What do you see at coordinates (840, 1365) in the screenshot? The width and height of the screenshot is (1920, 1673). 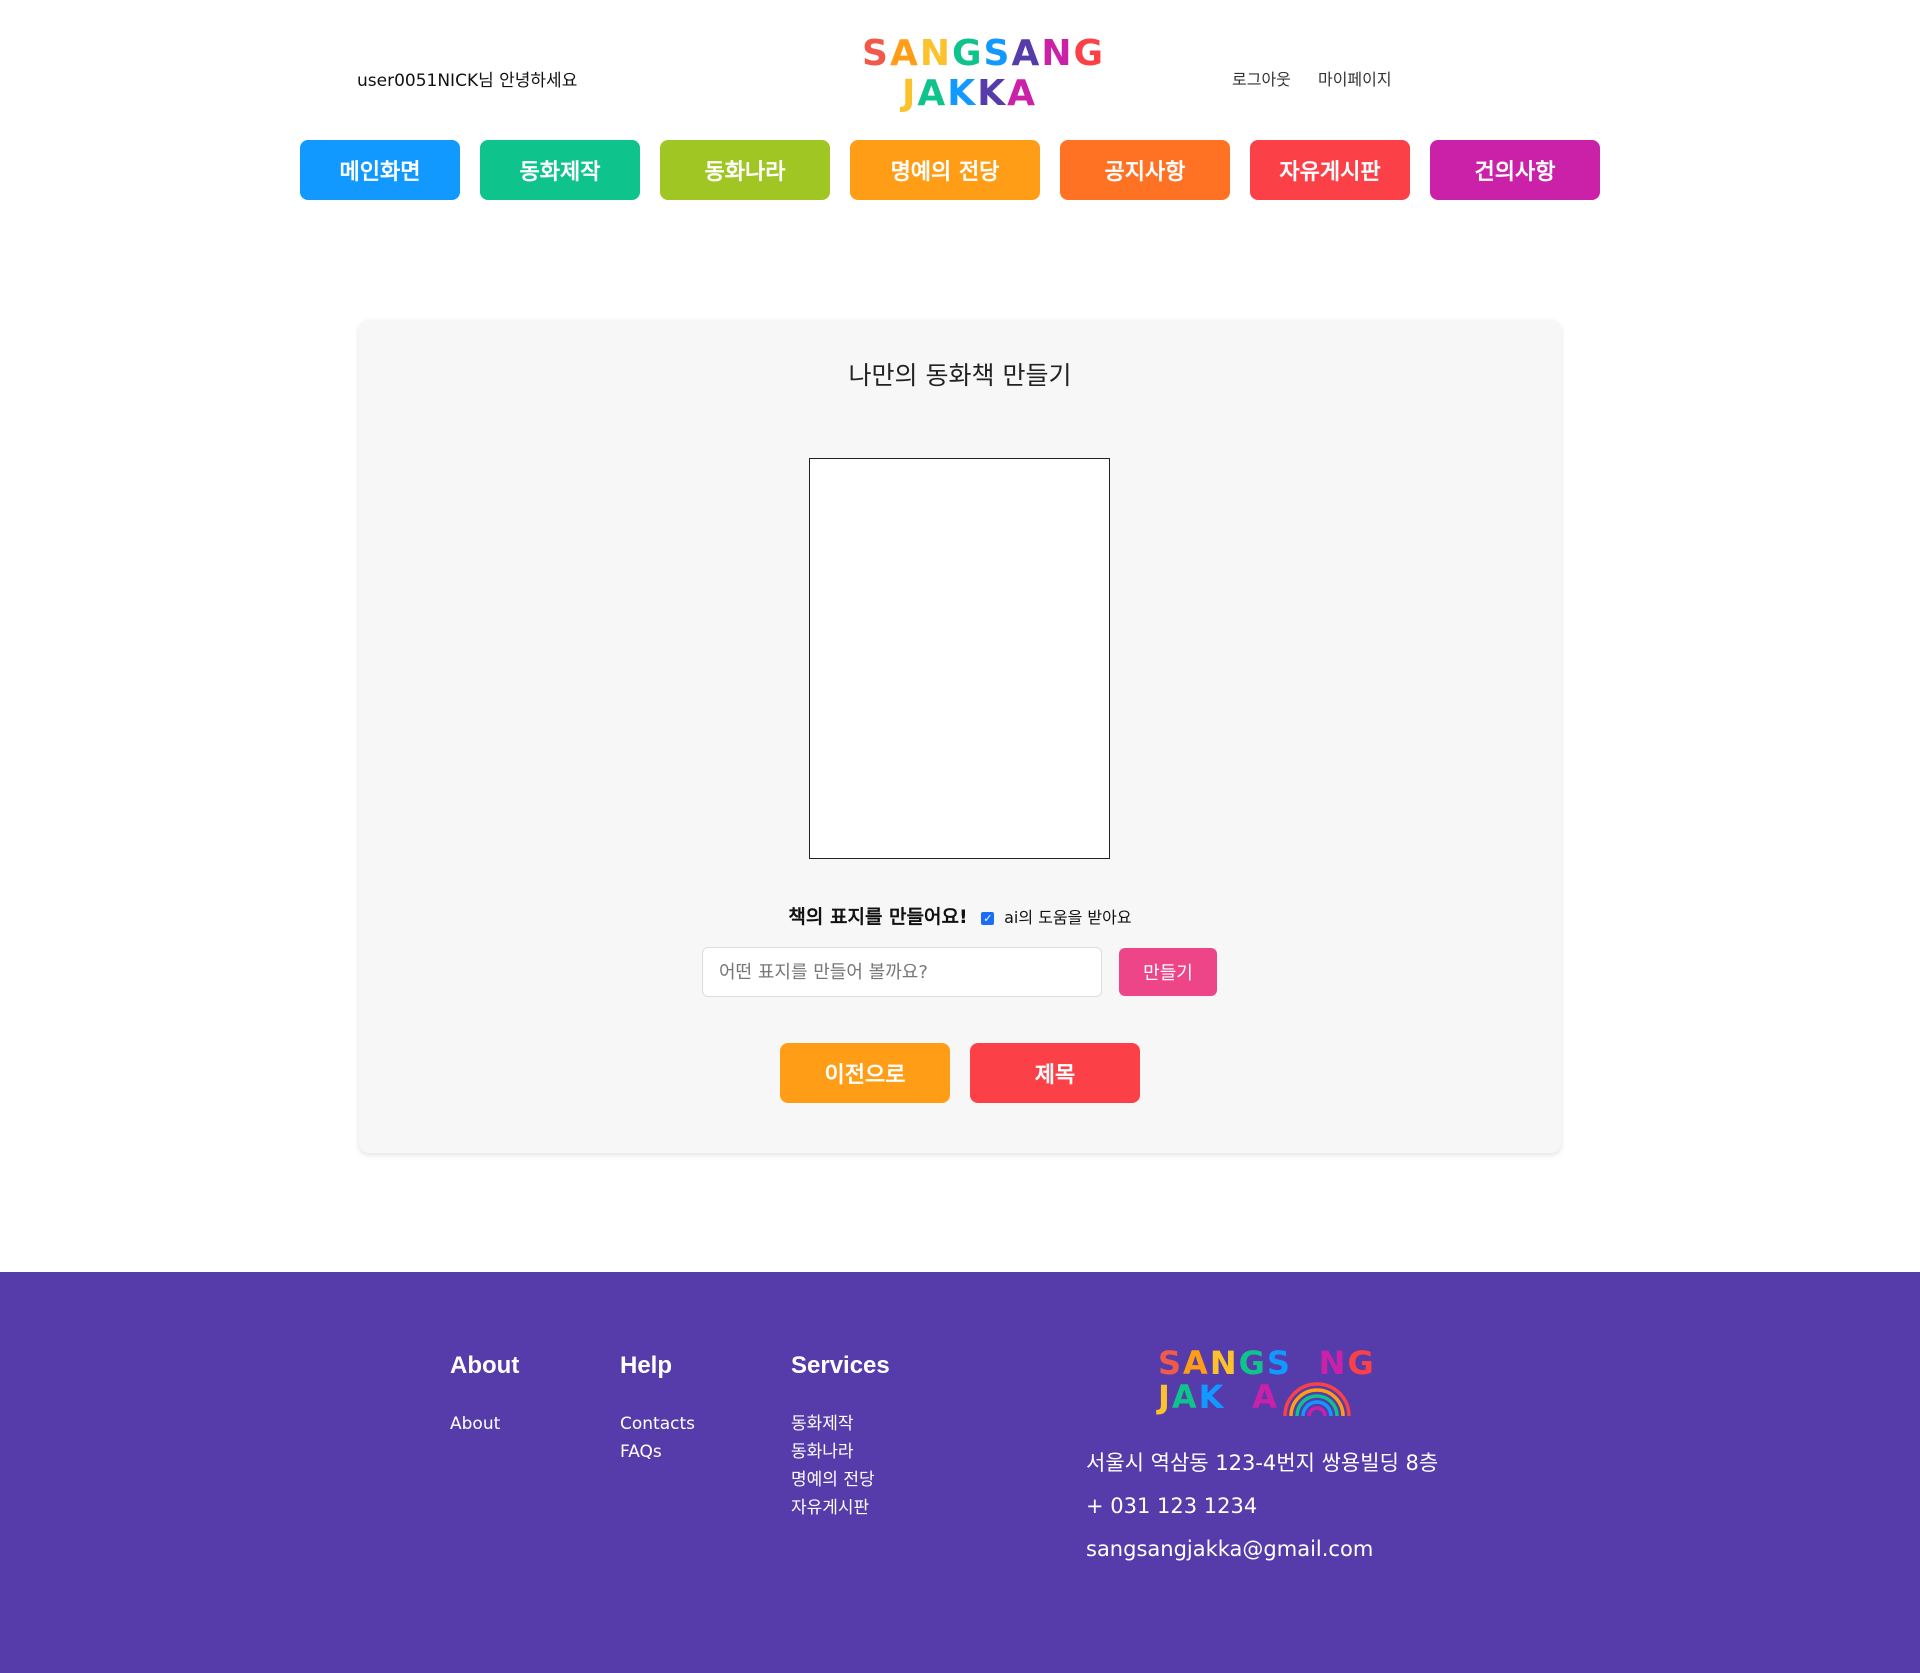 I see `footer-services-heading: Services` at bounding box center [840, 1365].